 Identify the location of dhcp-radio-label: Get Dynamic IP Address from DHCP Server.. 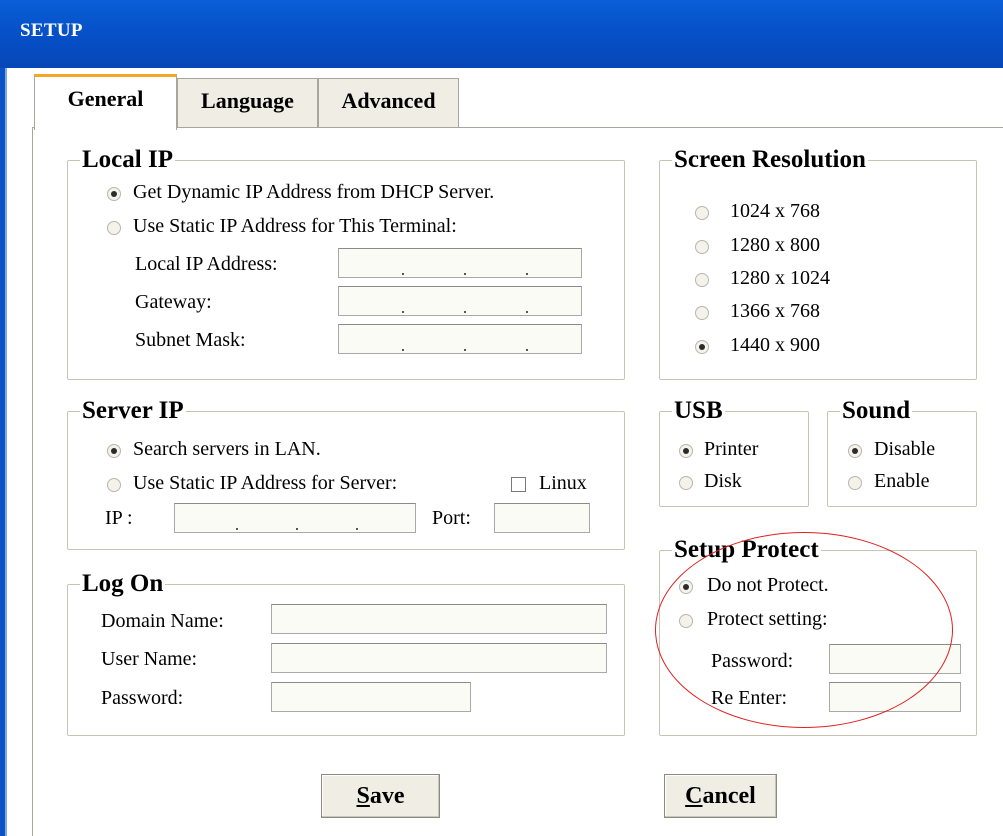
(314, 192).